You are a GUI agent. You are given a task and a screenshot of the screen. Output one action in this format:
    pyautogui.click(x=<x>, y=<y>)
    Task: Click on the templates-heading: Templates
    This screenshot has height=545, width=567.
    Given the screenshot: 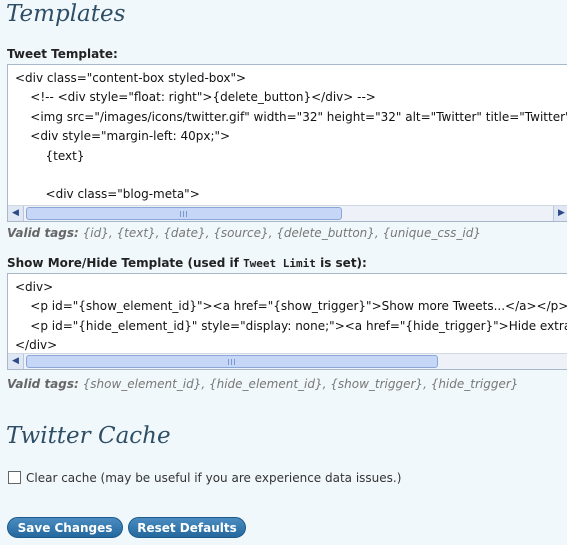 What is the action you would take?
    pyautogui.click(x=66, y=14)
    